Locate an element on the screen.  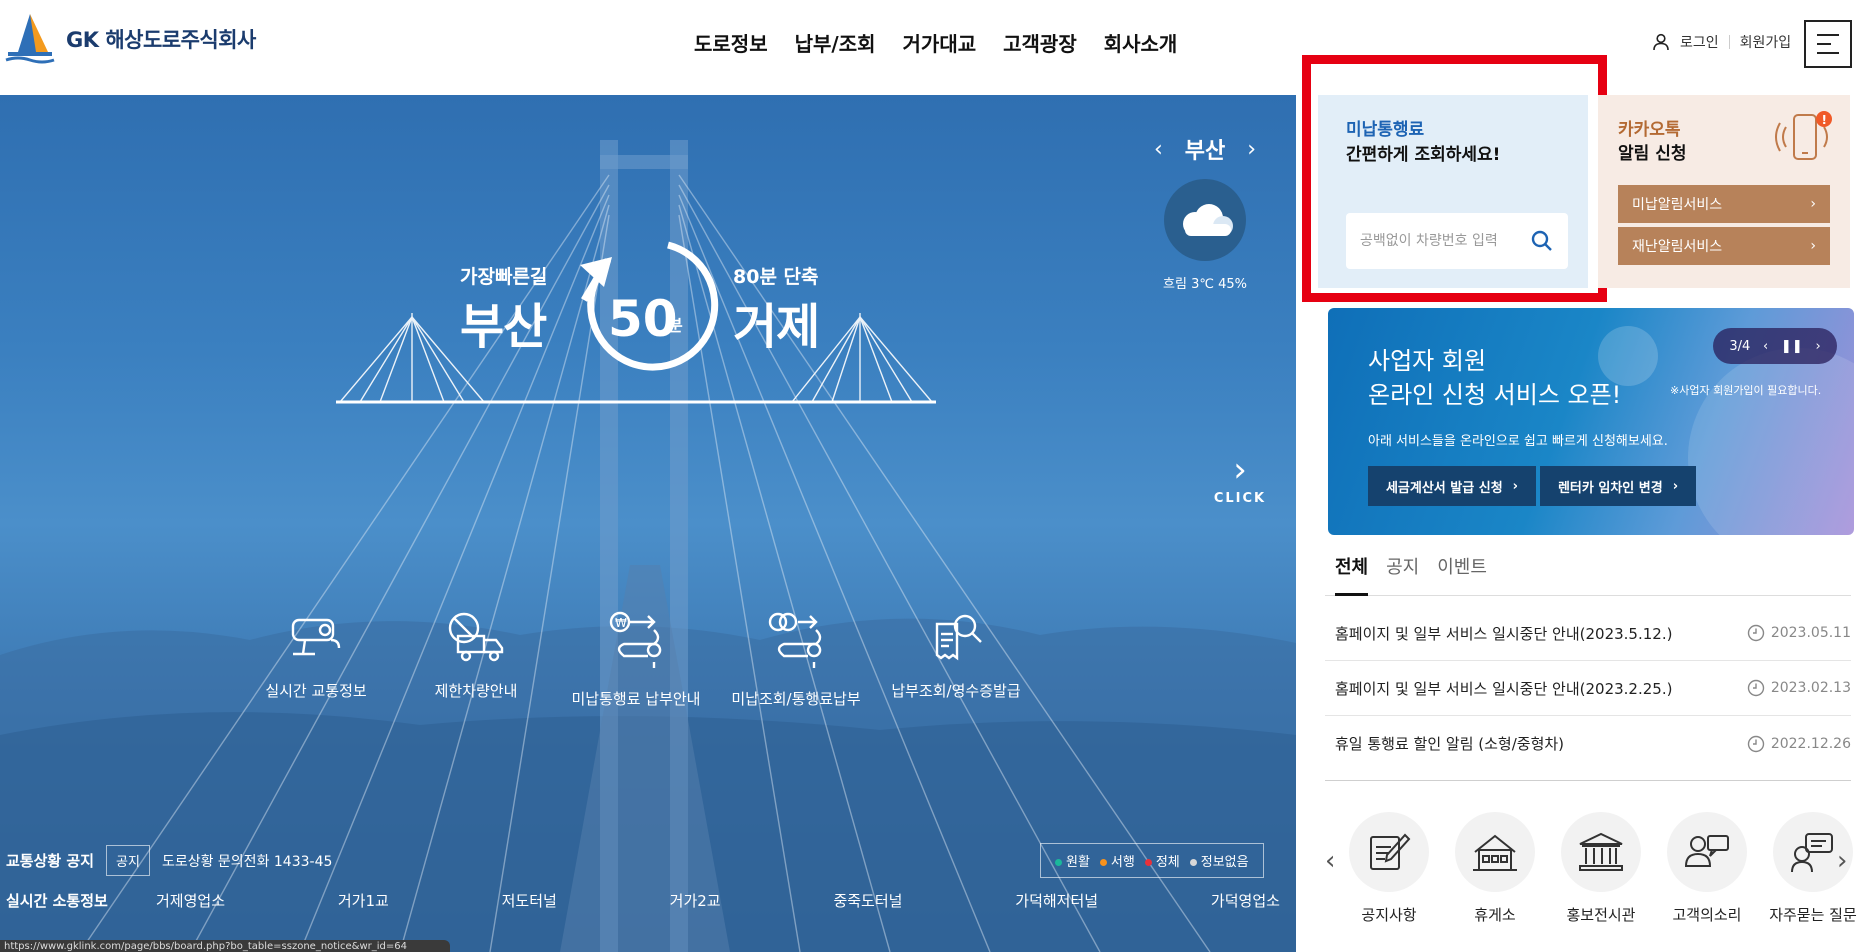
slogan-left-sub: 가장빠른길 is located at coordinates (504, 277).